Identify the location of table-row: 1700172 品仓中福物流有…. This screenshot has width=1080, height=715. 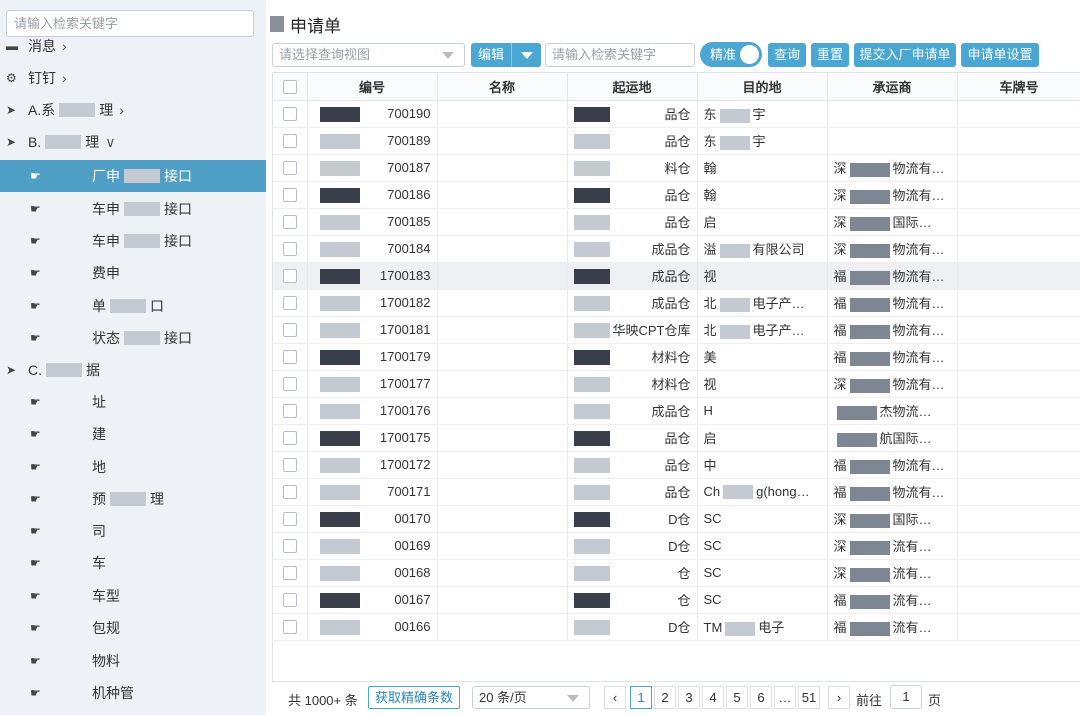
(676, 465).